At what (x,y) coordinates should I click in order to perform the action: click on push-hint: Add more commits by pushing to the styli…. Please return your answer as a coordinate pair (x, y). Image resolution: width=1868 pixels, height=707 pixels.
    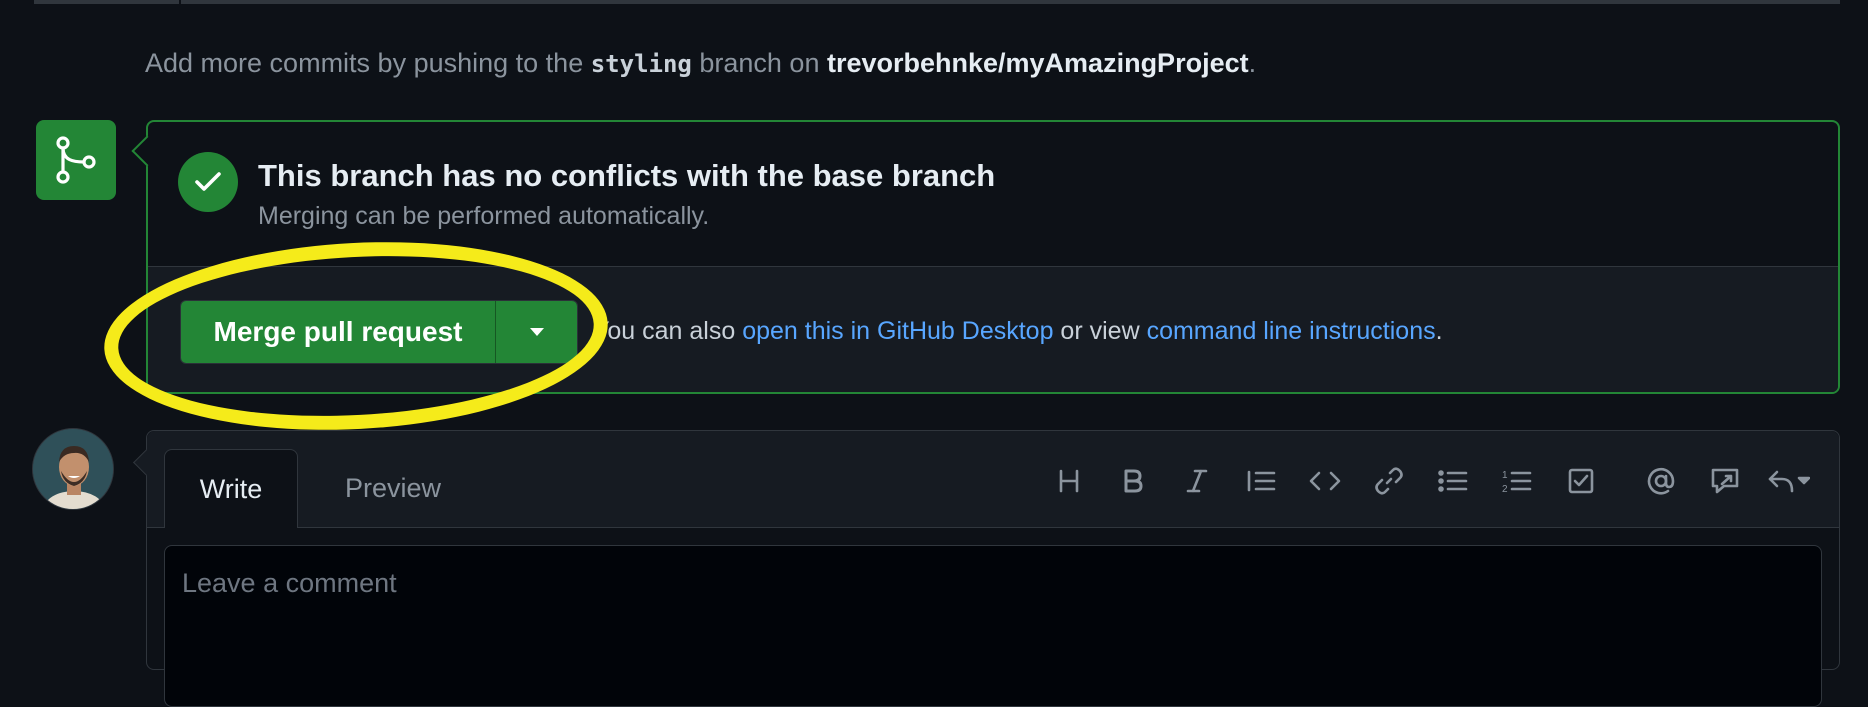
    Looking at the image, I should click on (700, 63).